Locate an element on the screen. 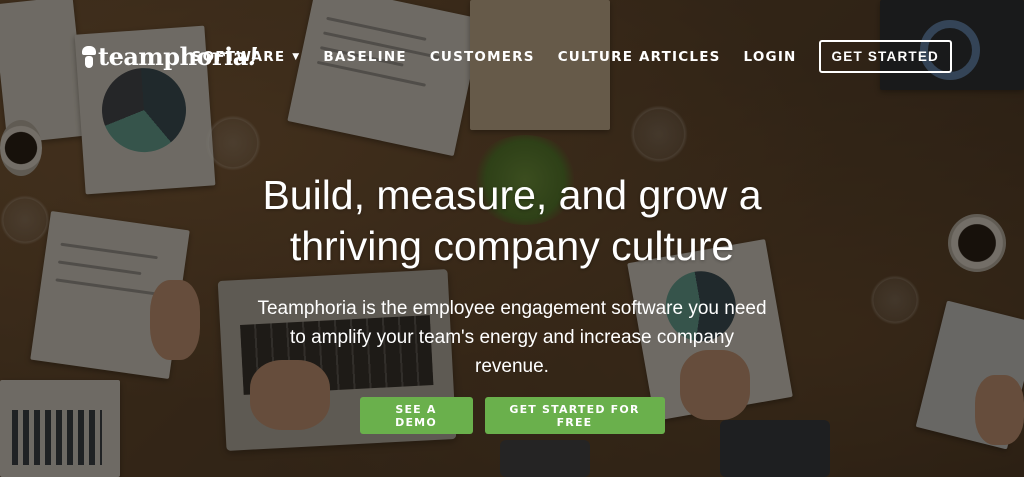 The image size is (1024, 477). chevron-down-icon: ▼ is located at coordinates (296, 56).